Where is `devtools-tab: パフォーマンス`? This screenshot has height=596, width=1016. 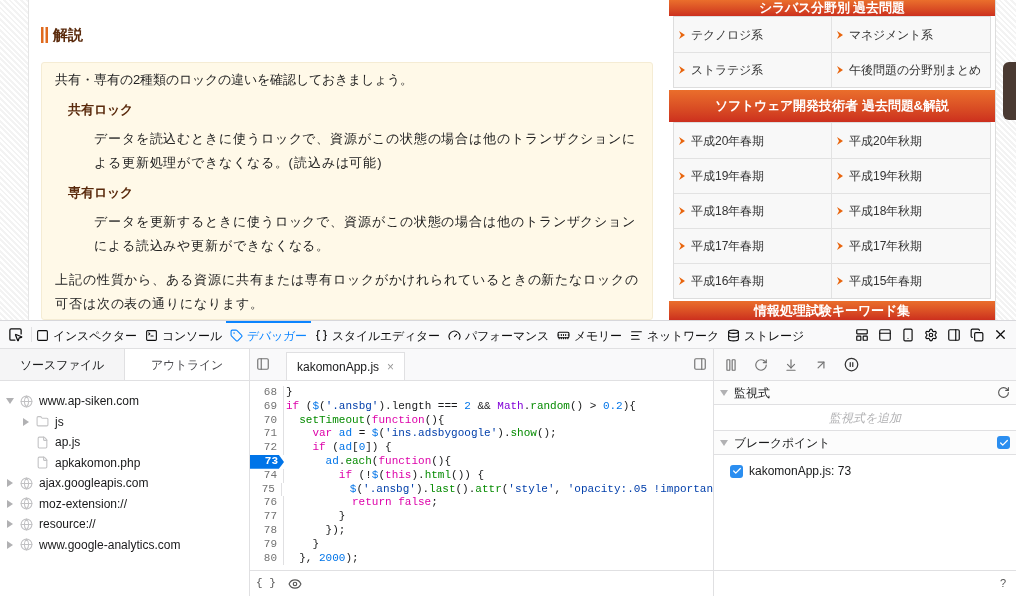 devtools-tab: パフォーマンス is located at coordinates (498, 334).